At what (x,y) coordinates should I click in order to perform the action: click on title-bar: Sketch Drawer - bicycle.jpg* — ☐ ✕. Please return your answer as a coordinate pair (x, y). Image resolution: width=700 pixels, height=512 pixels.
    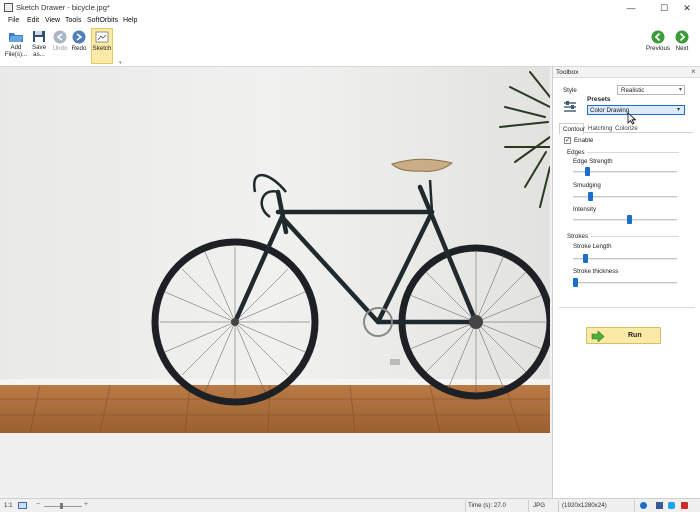
    Looking at the image, I should click on (350, 8).